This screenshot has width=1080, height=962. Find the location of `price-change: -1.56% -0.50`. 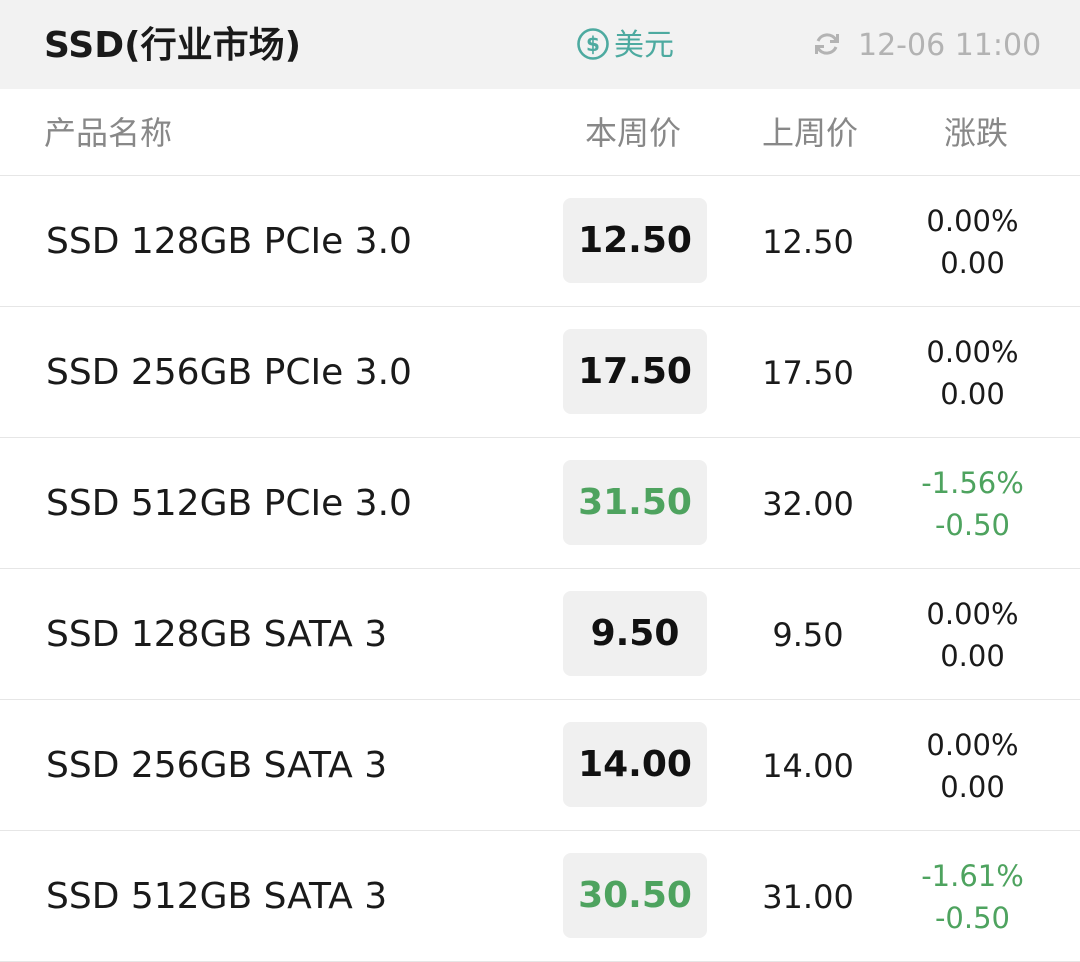

price-change: -1.56% -0.50 is located at coordinates (972, 504).